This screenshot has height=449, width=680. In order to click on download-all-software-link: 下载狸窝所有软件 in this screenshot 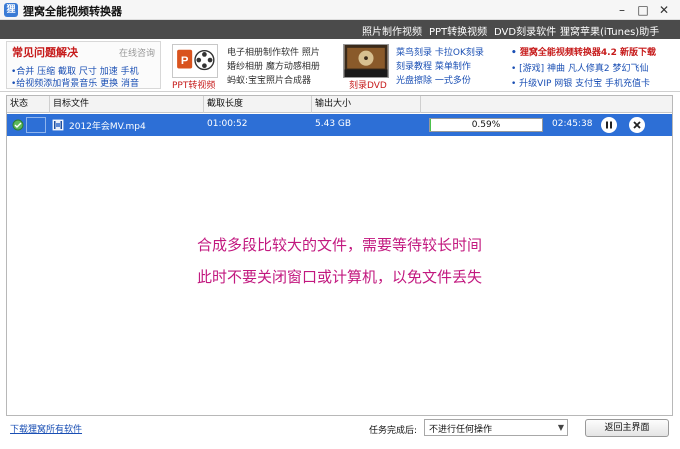, I will do `click(46, 428)`.